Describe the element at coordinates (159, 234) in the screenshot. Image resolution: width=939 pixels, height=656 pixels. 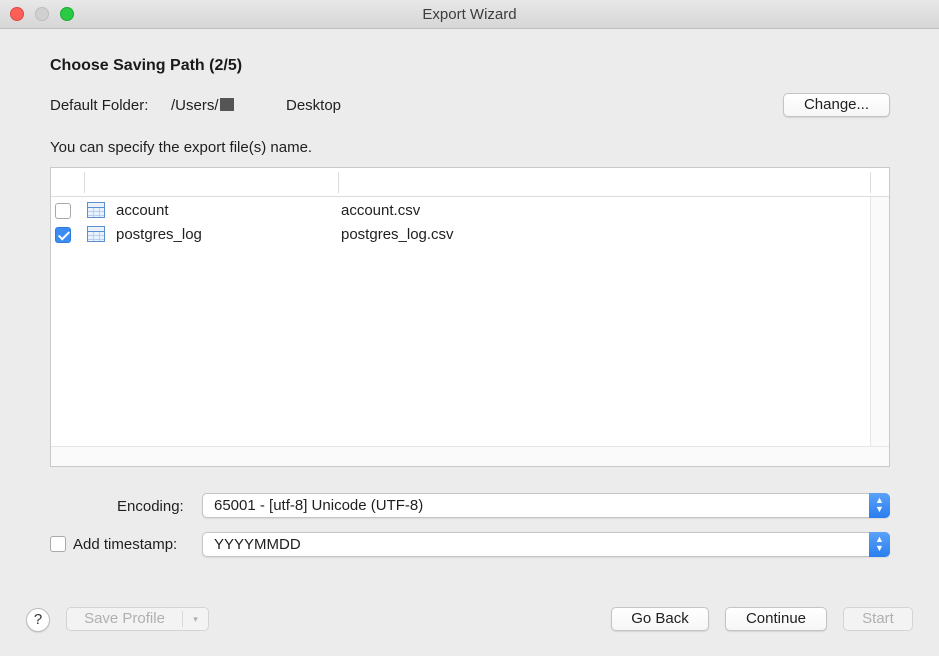
I see `table-name-cell: postgres_log` at that location.